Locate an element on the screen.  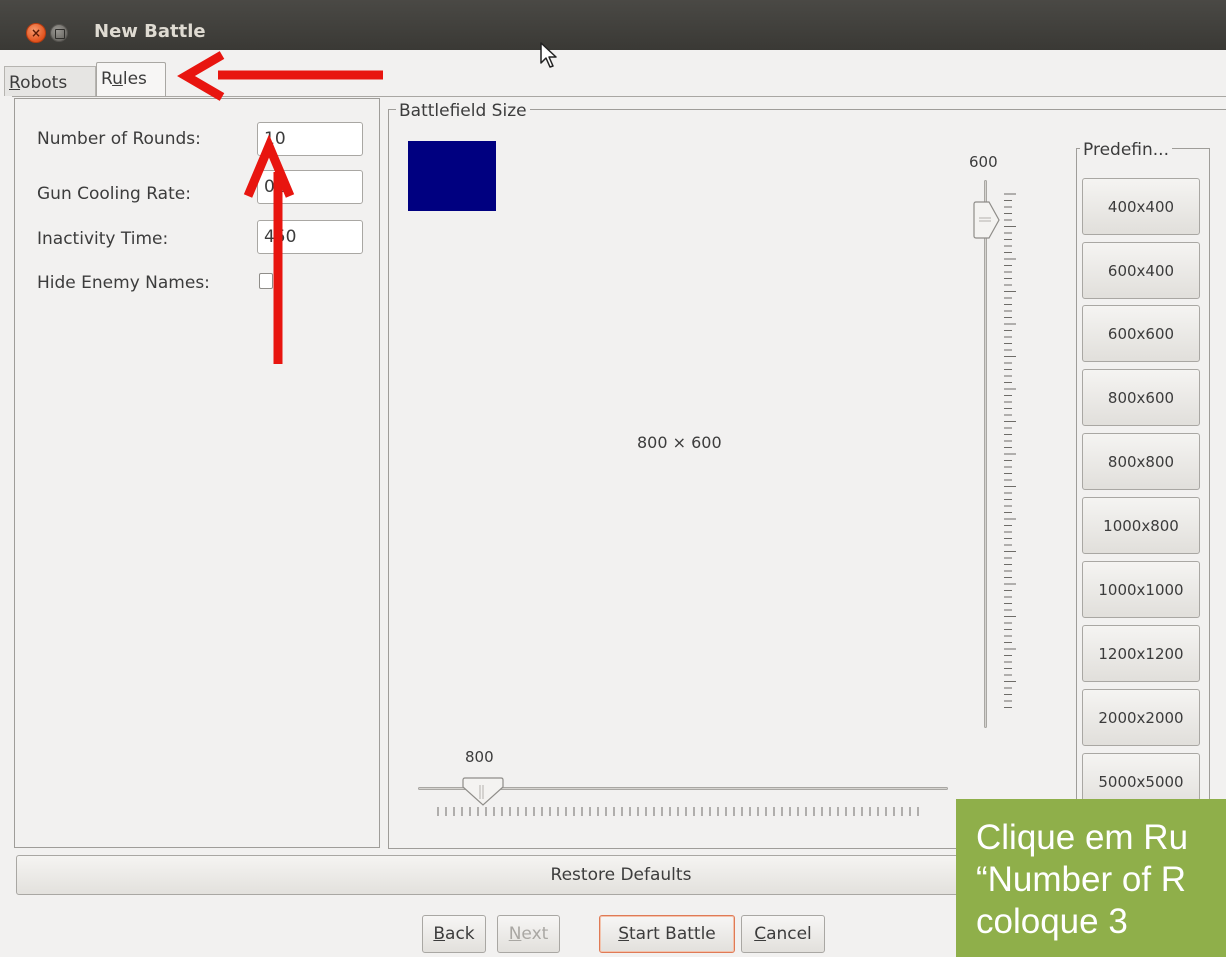
next-button: Next is located at coordinates (528, 934).